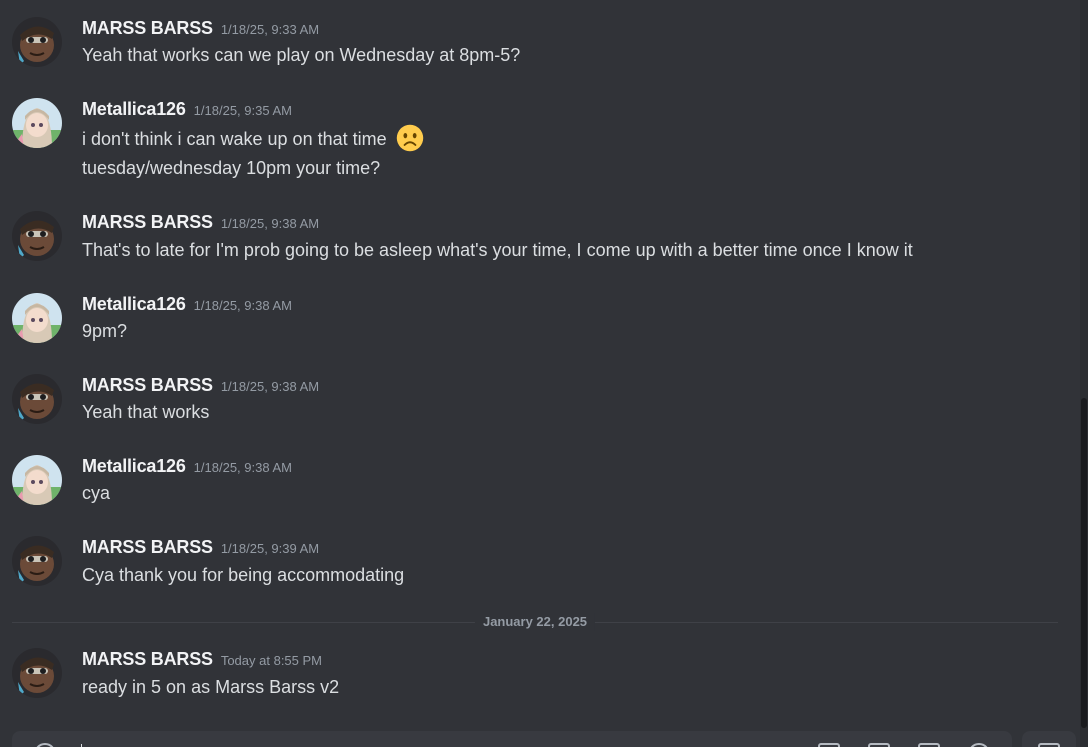  Describe the element at coordinates (231, 168) in the screenshot. I see `message-text: tuesday/wednesday 10pm your time?` at that location.